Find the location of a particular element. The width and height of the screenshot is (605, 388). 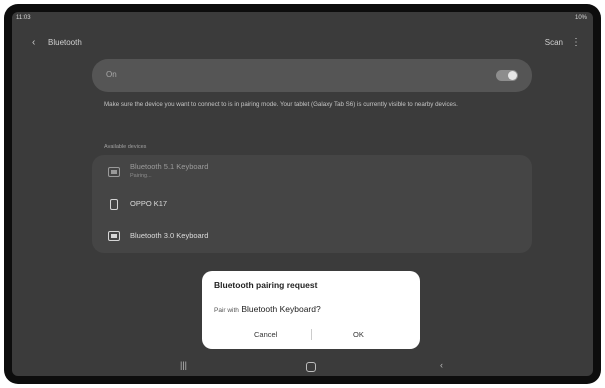

ok-button: OK is located at coordinates (358, 334).